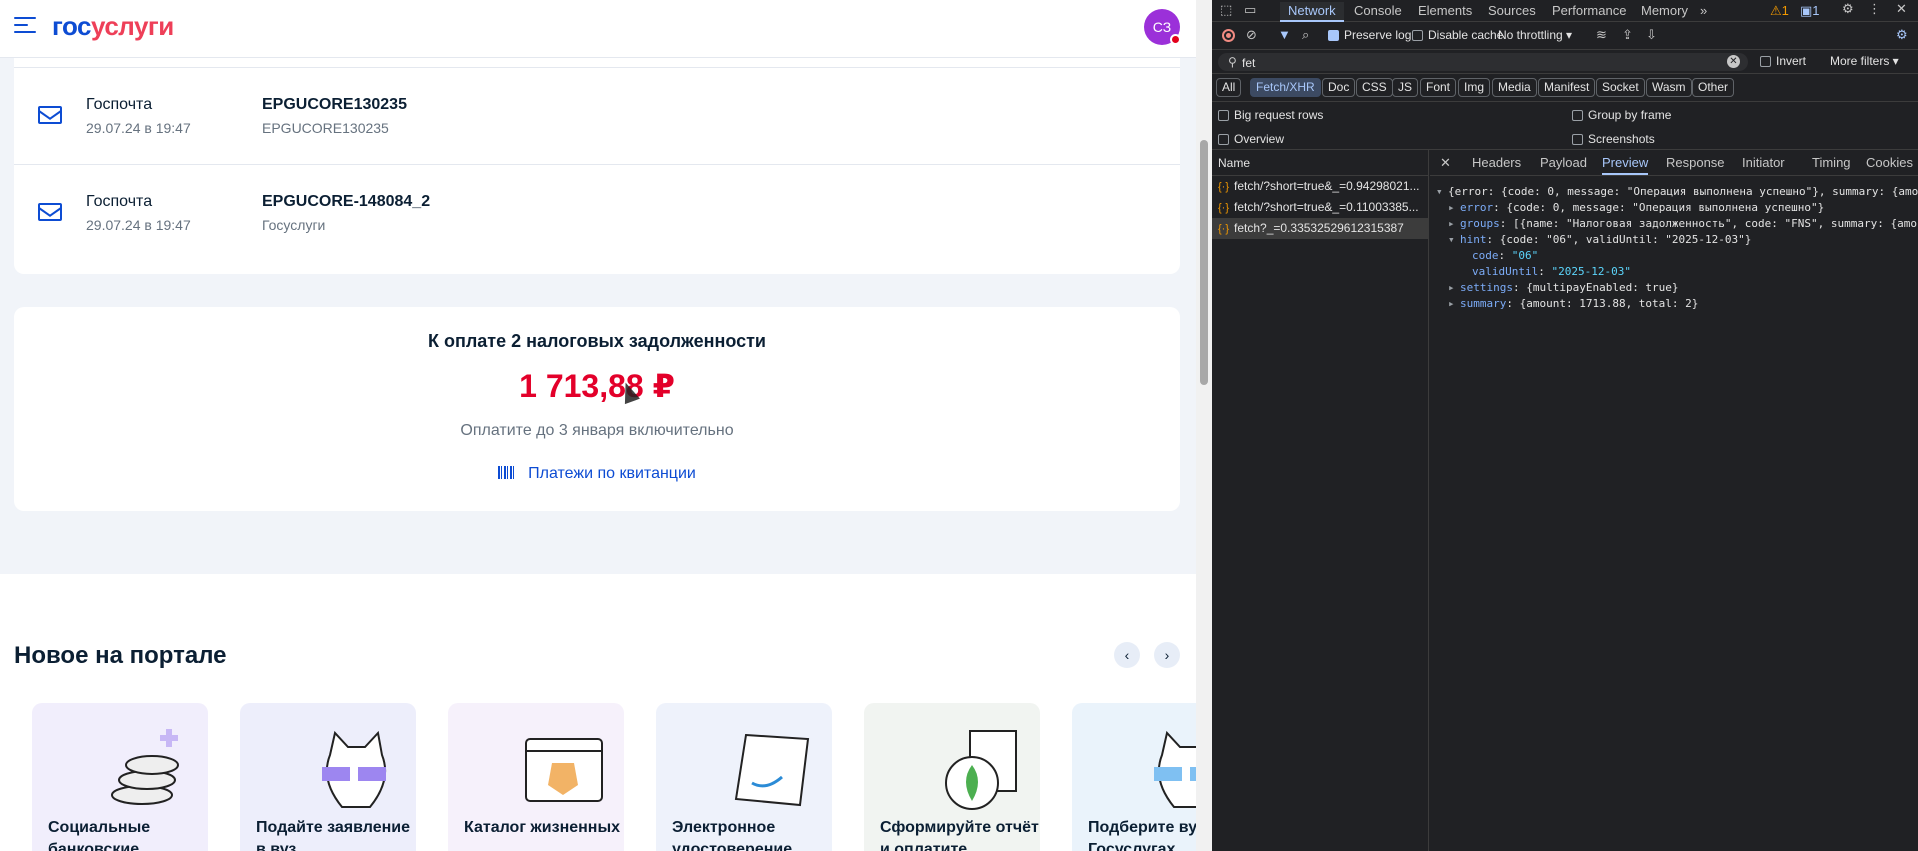 Image resolution: width=1918 pixels, height=851 pixels. What do you see at coordinates (1848, 9) in the screenshot?
I see `settings-icon: ⚙` at bounding box center [1848, 9].